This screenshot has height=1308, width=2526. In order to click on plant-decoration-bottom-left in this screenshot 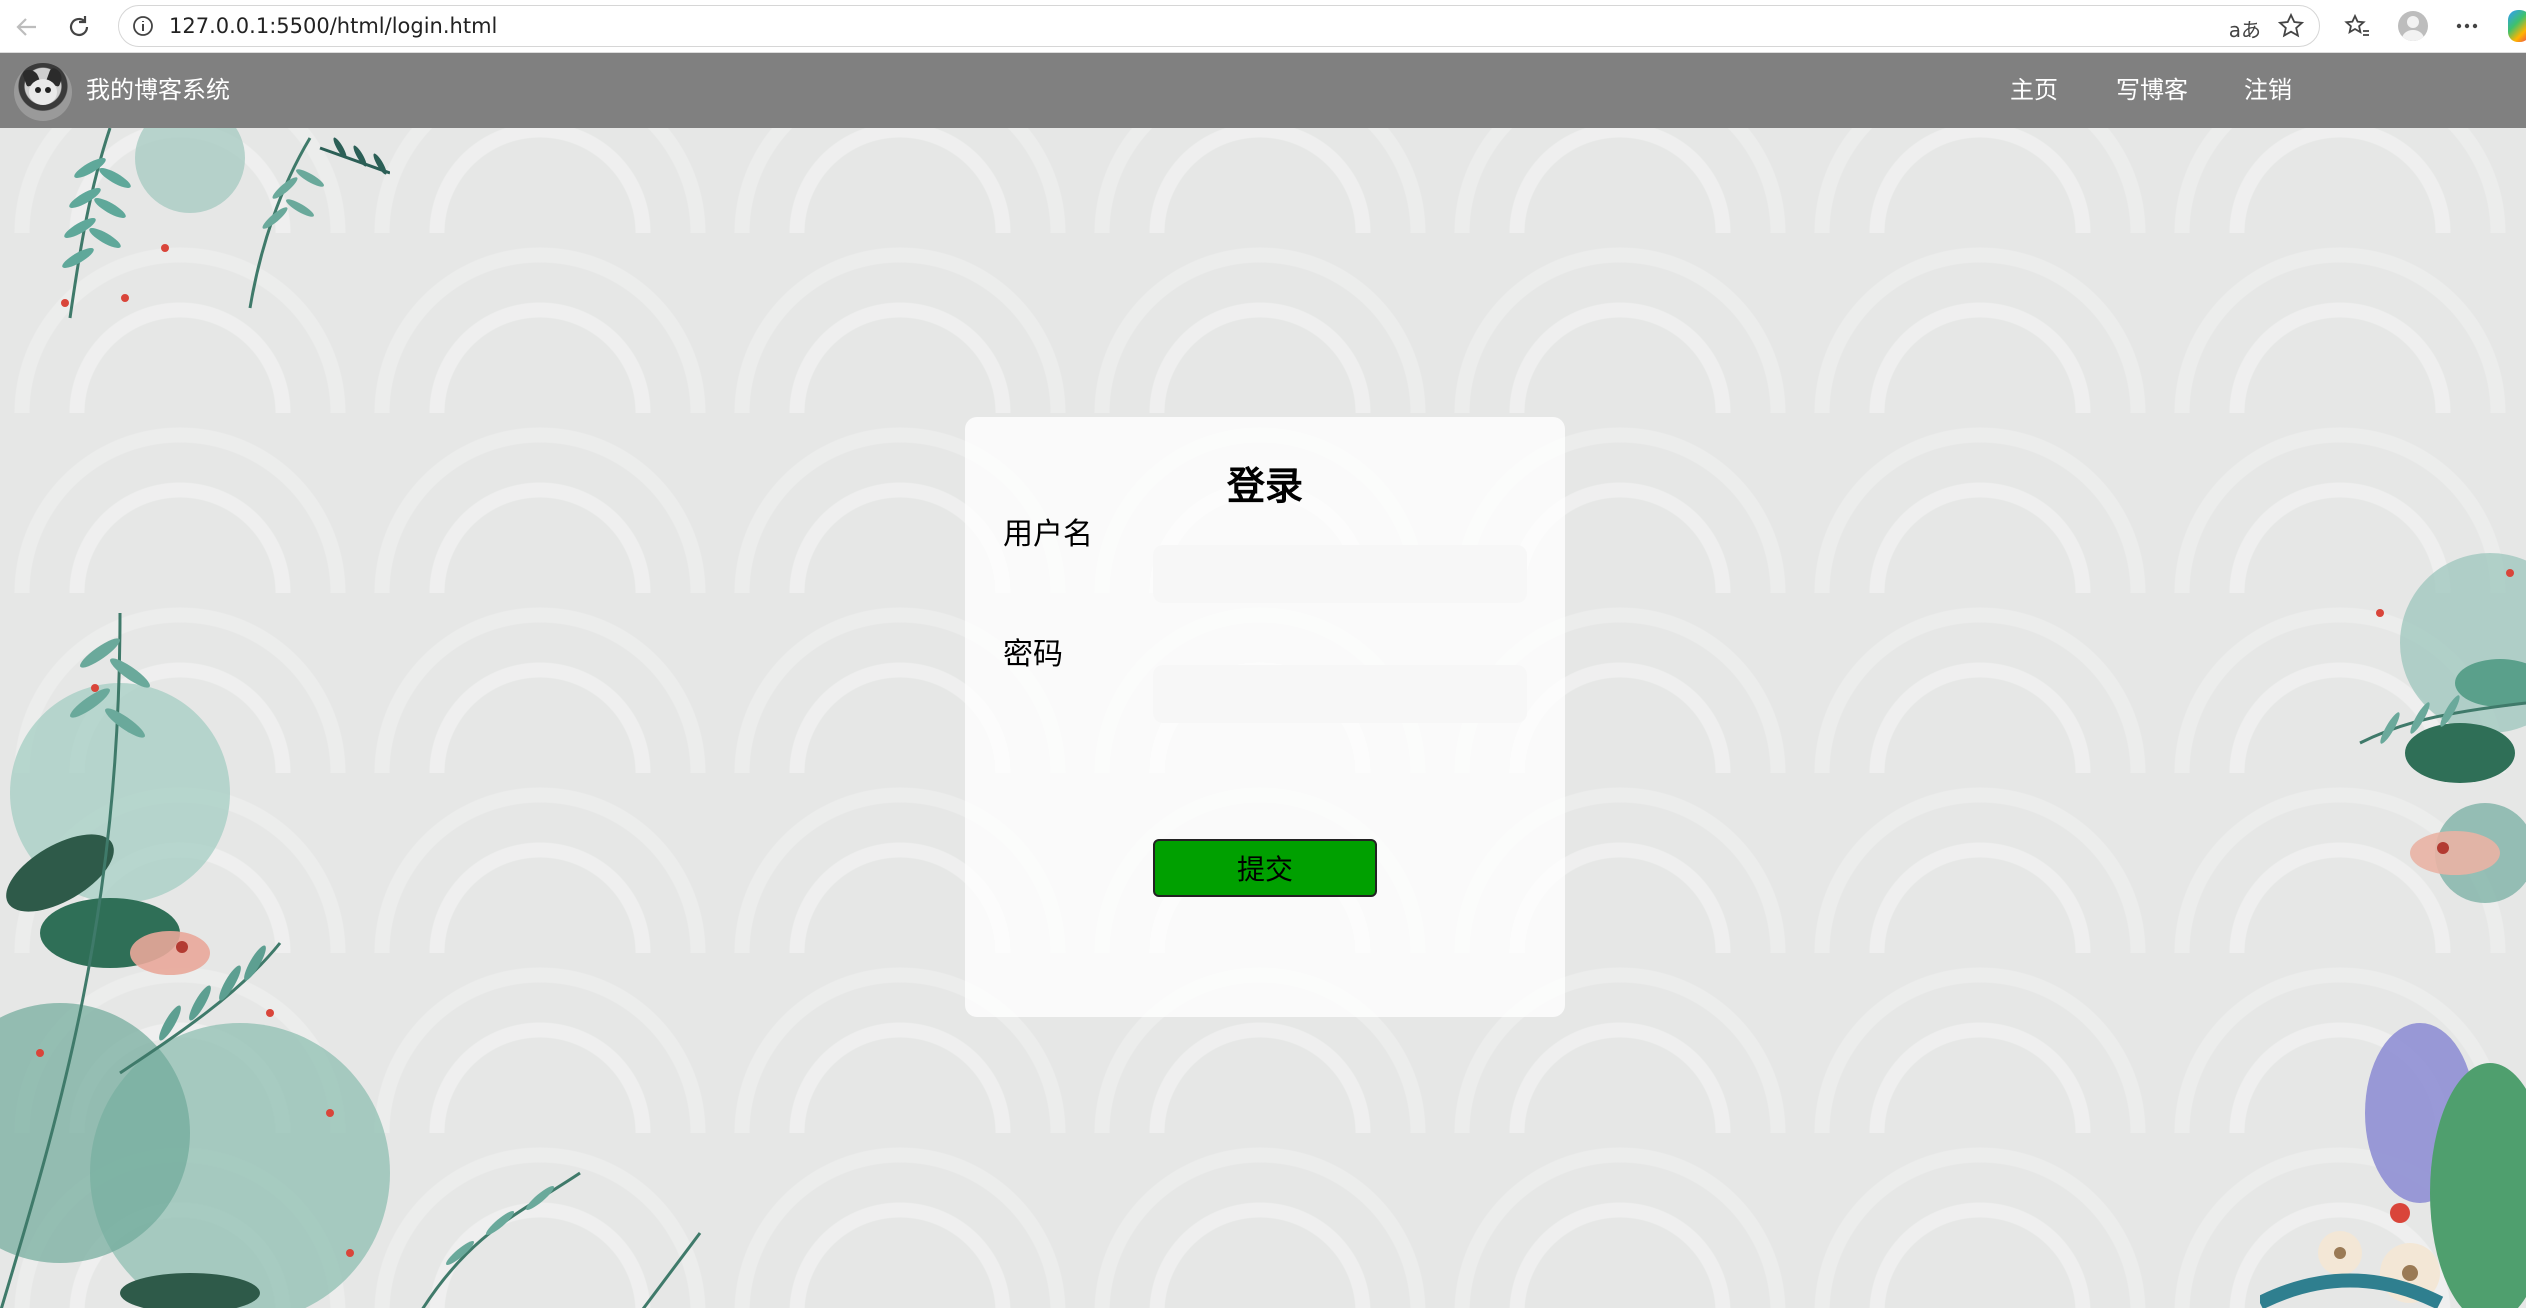, I will do `click(351, 960)`.